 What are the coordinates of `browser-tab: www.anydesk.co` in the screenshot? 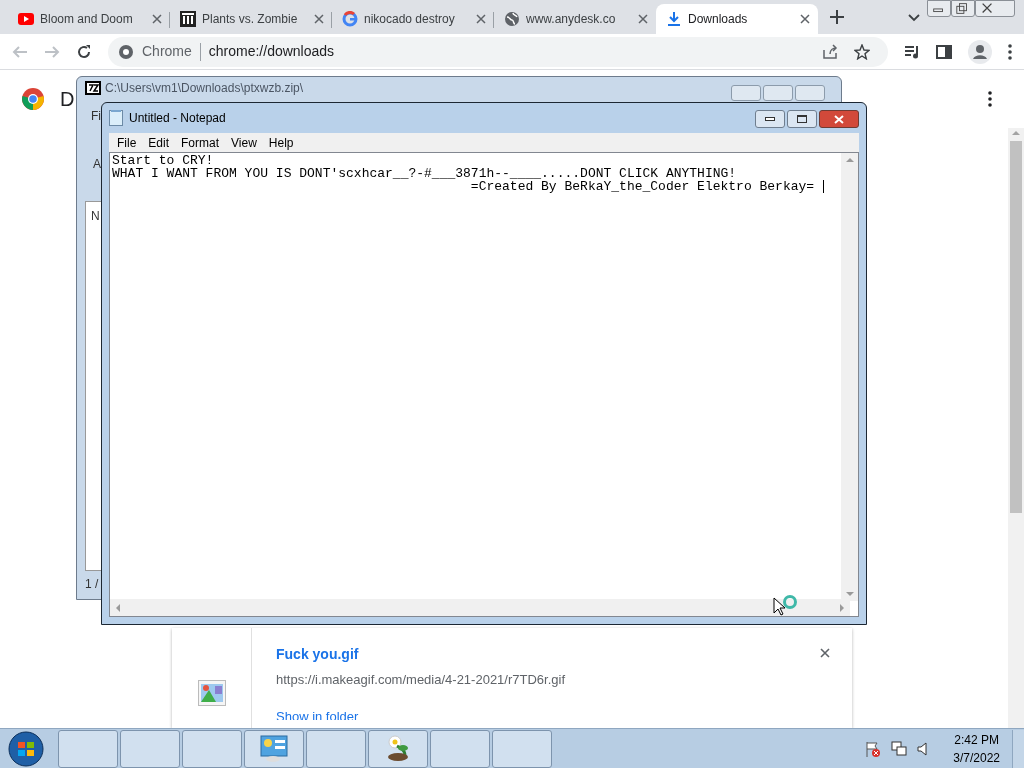 It's located at (575, 19).